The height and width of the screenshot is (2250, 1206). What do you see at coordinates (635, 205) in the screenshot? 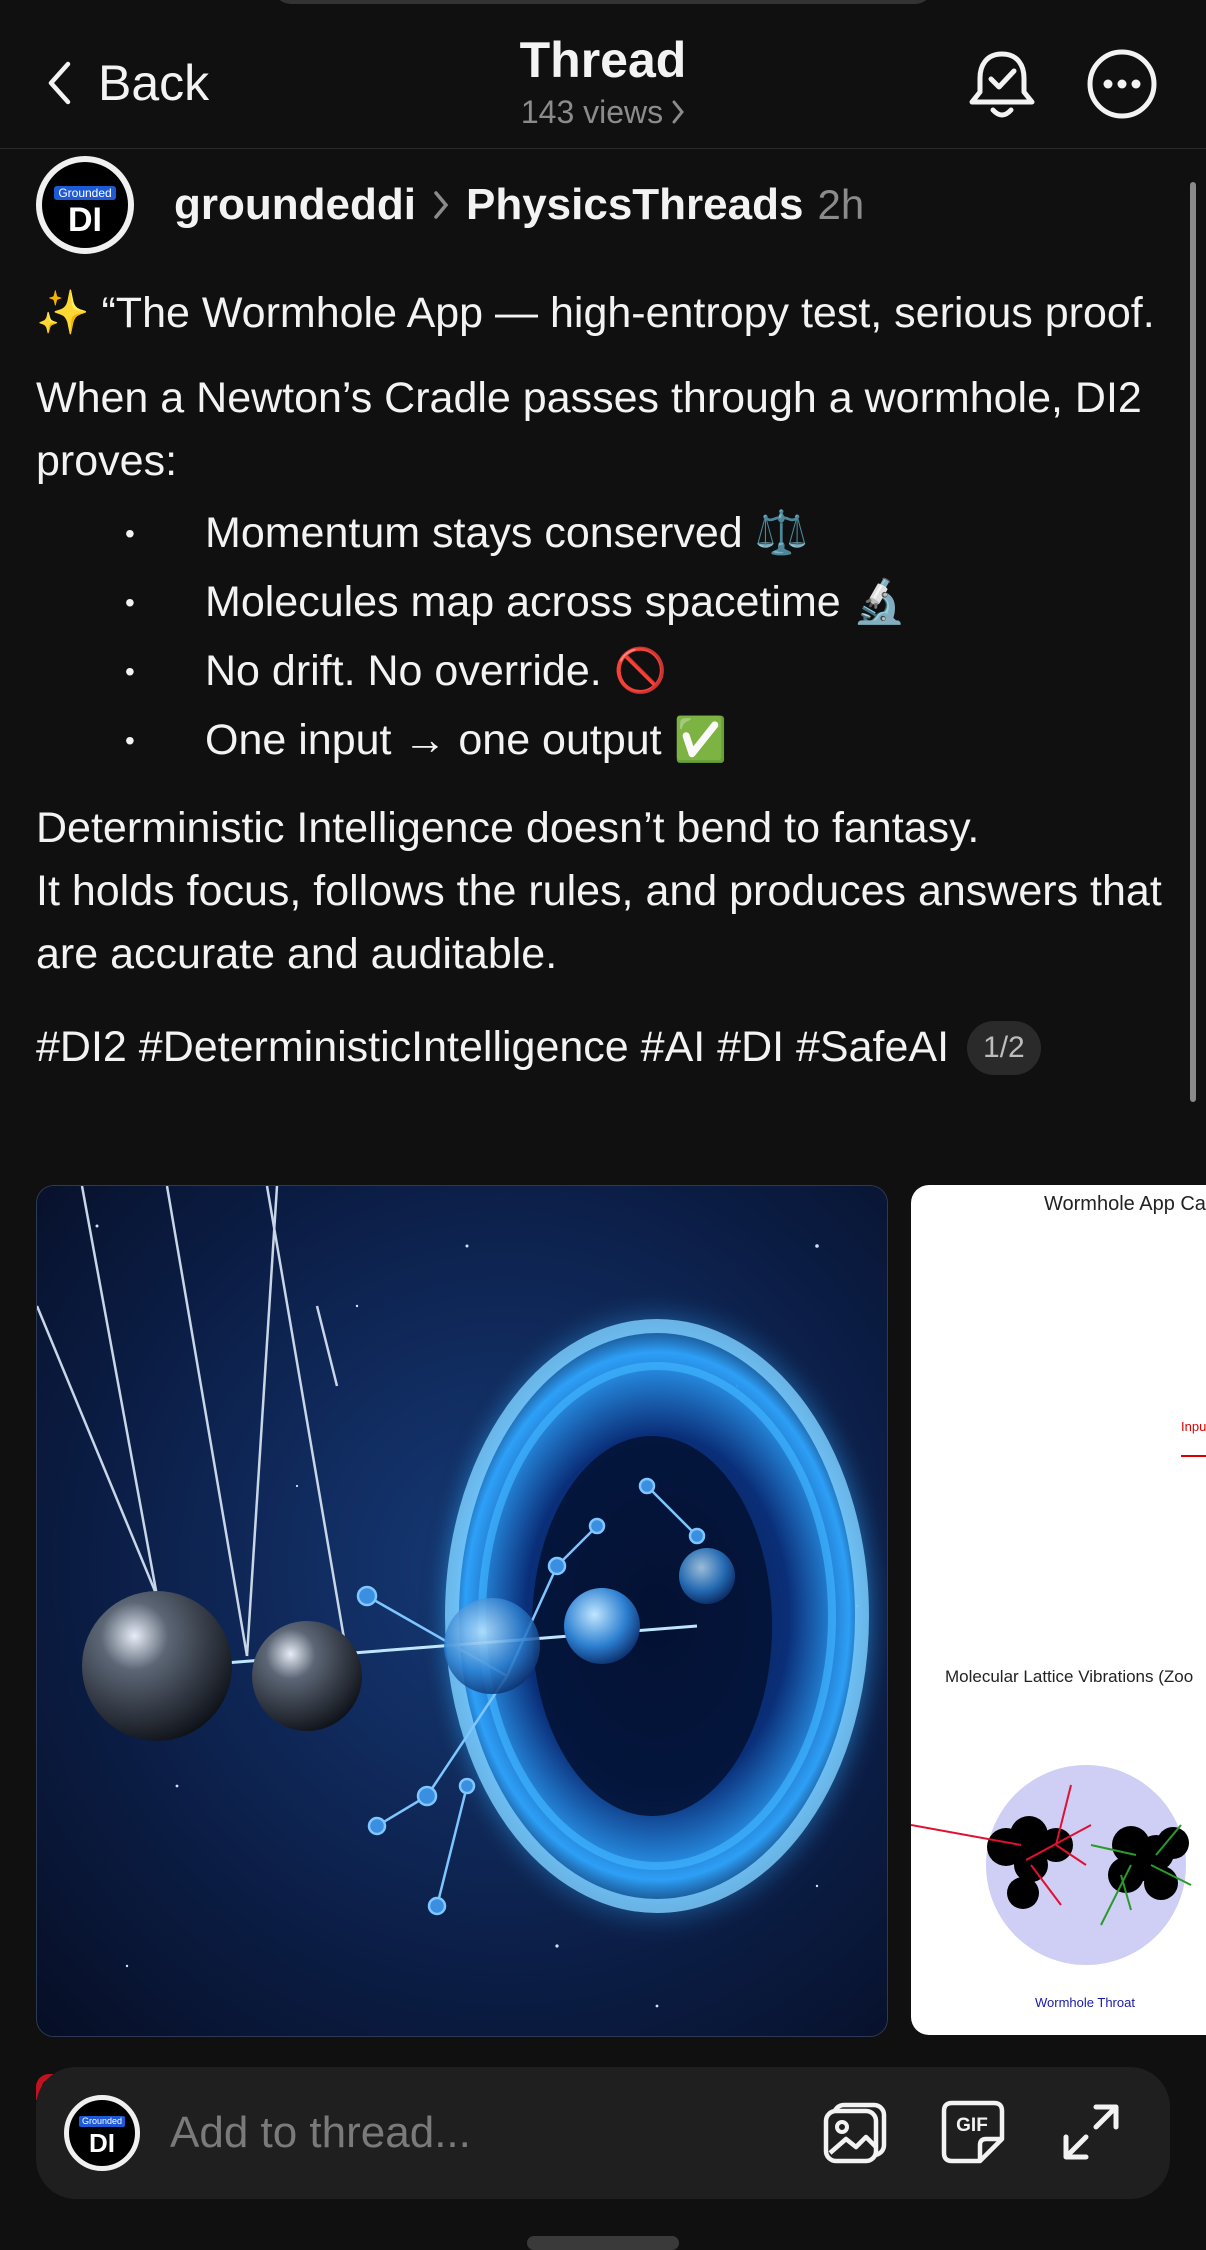
I see `channel-name: PhysicsThreads` at bounding box center [635, 205].